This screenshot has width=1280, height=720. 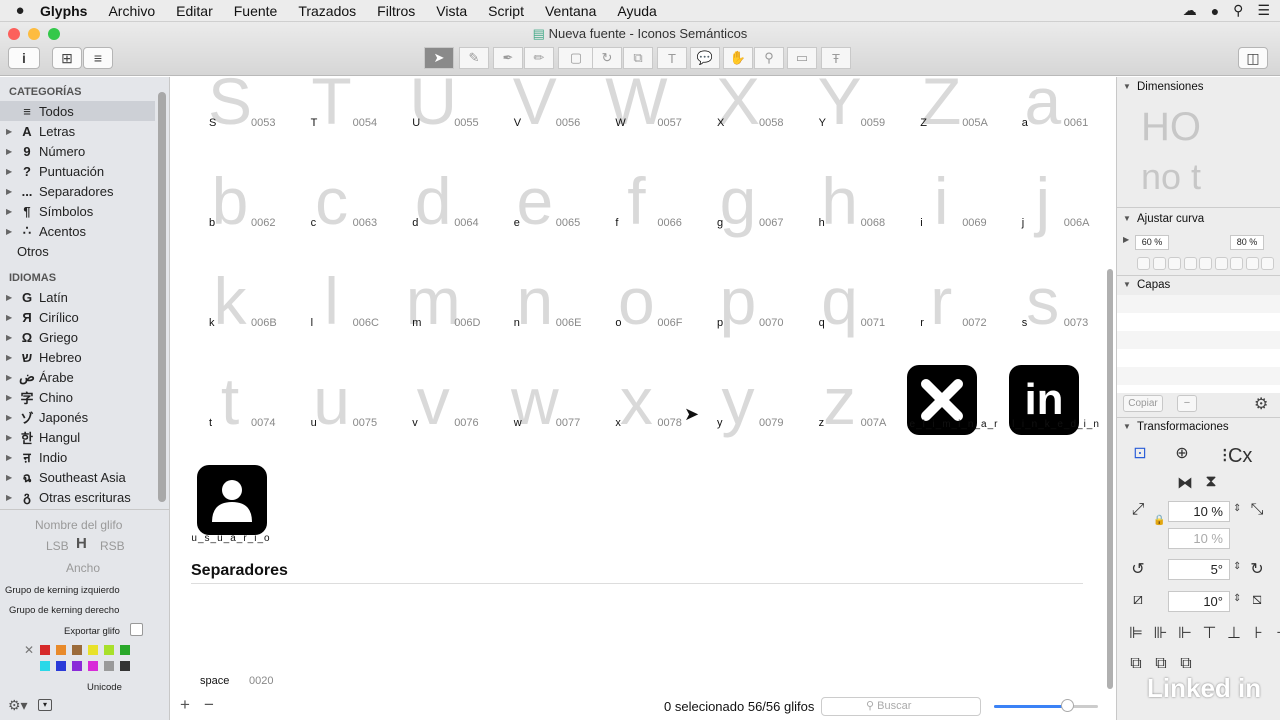 I want to click on glyph-name: space, so click(x=214, y=681).